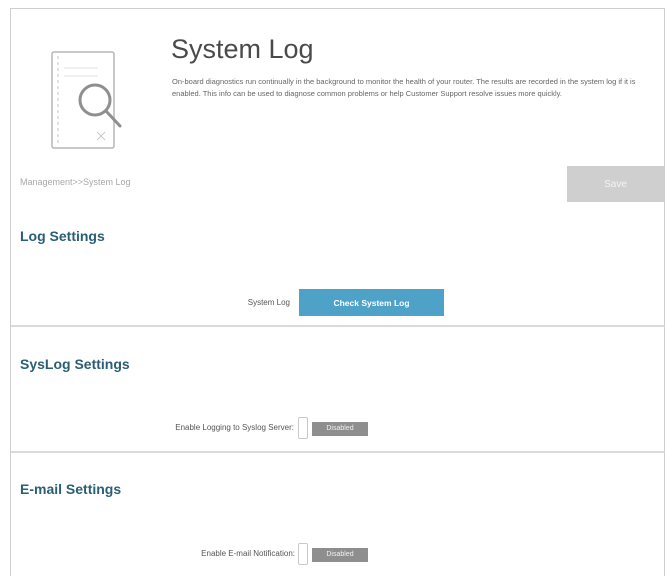  Describe the element at coordinates (242, 49) in the screenshot. I see `page-title: System Log` at that location.